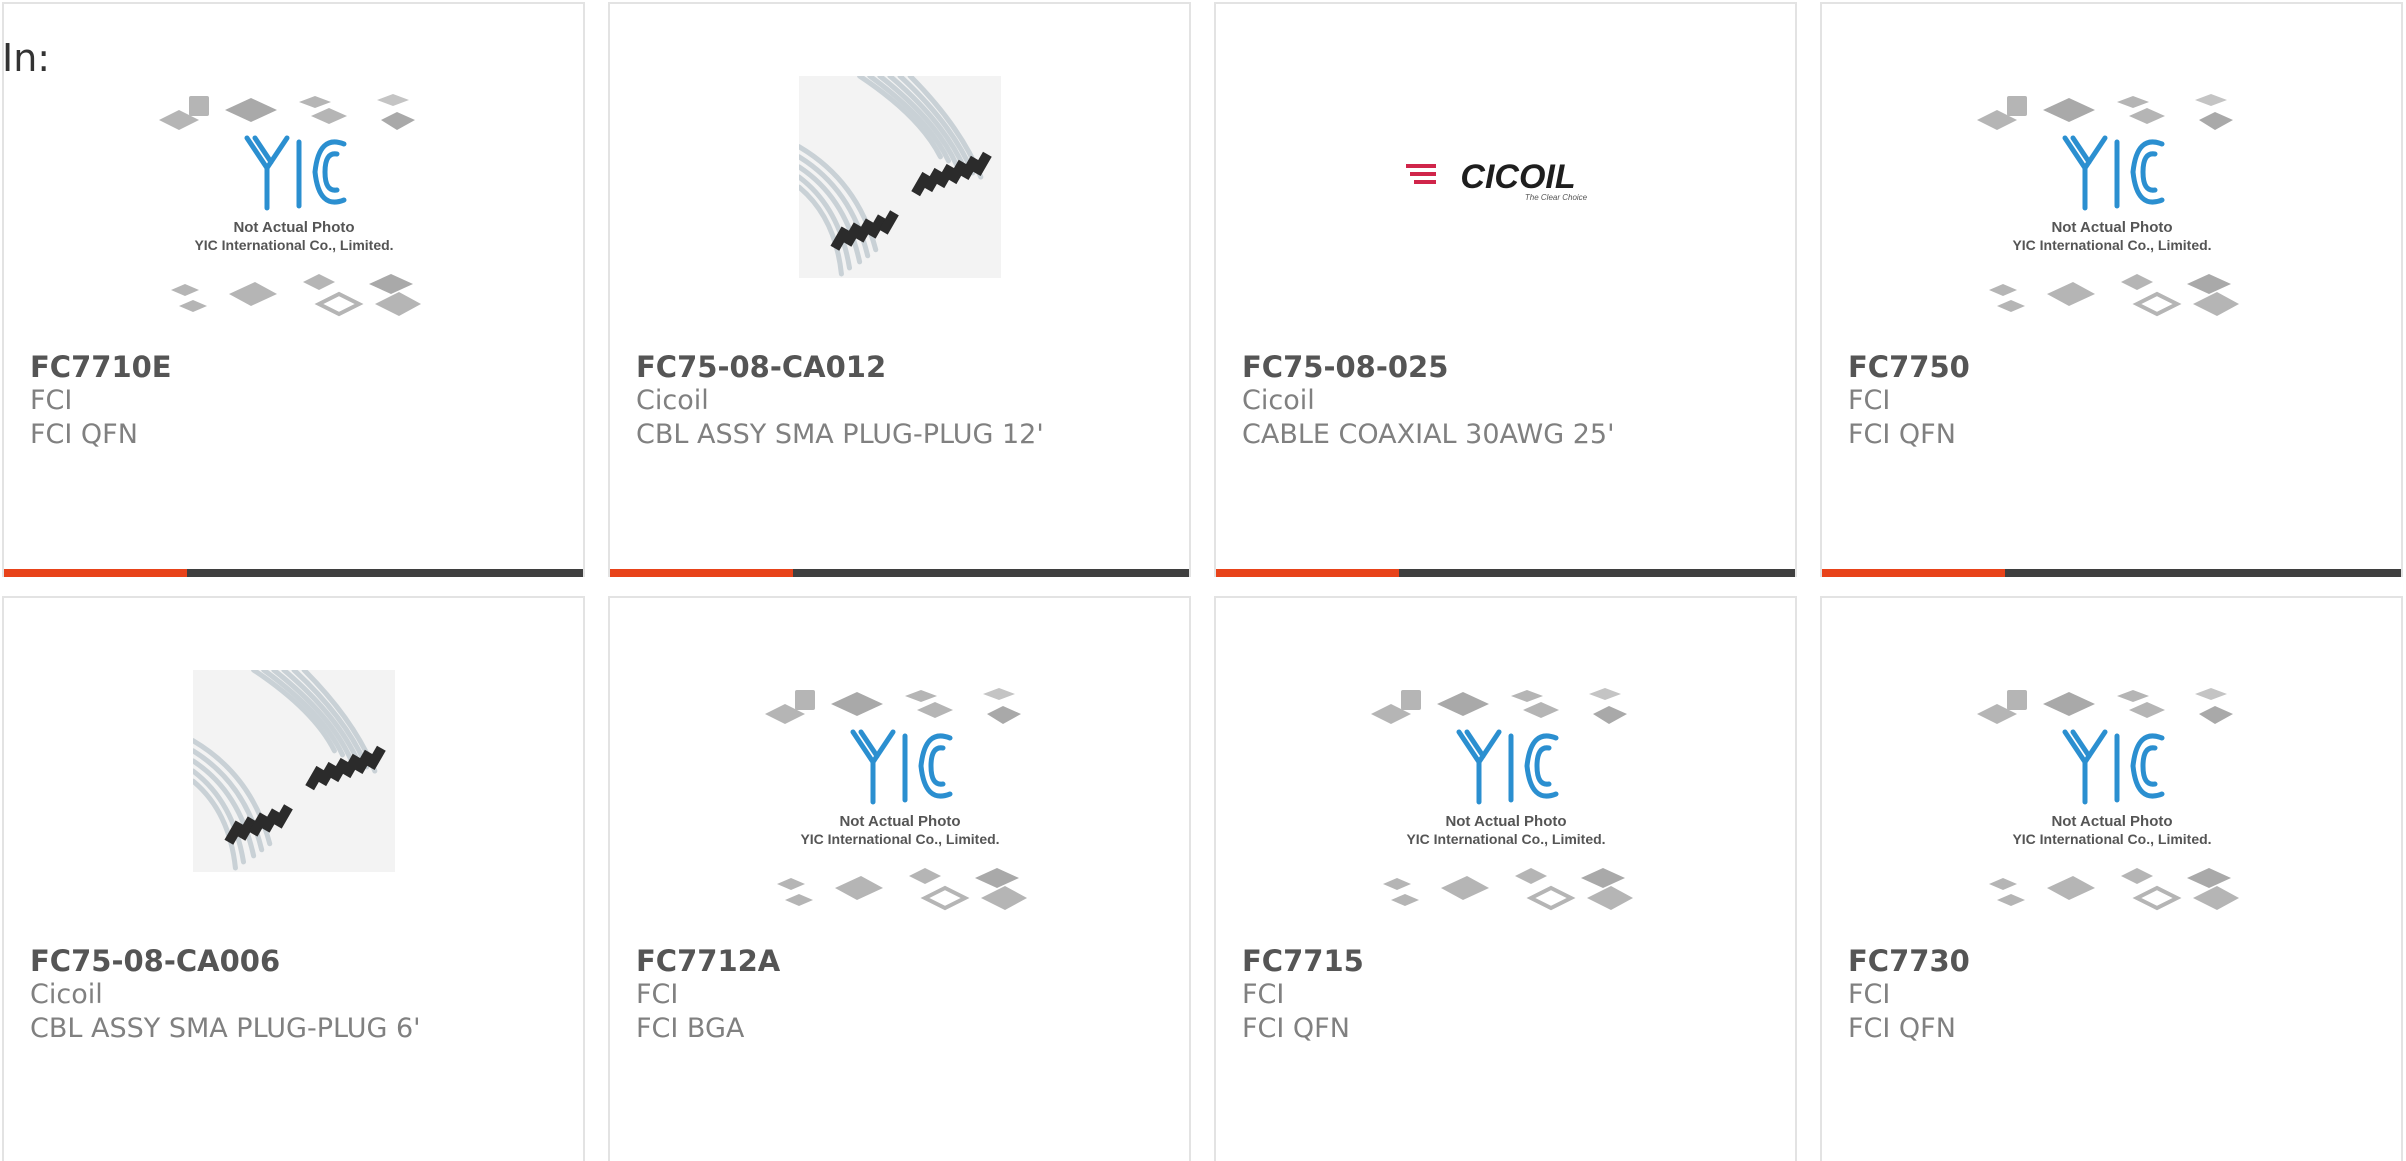  What do you see at coordinates (906, 995) in the screenshot?
I see `product-info: FC7712A FCI FCI BGA` at bounding box center [906, 995].